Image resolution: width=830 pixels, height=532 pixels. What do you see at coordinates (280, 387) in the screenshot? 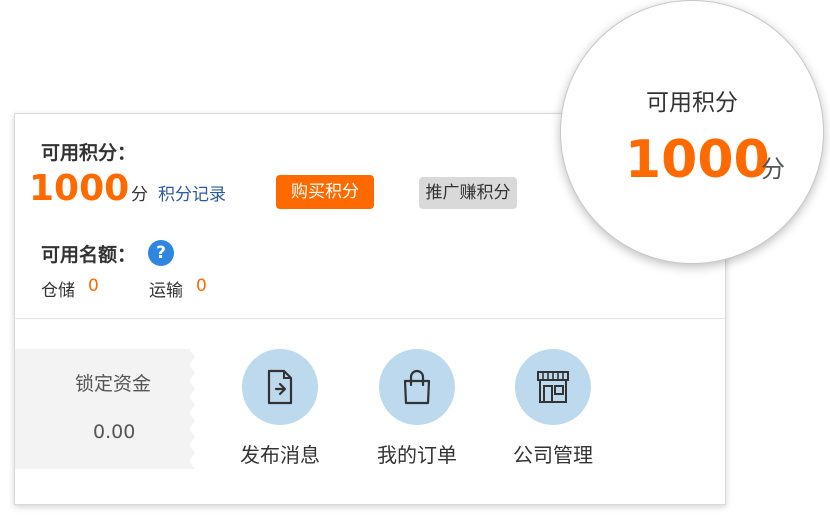
I see `publish-icon` at bounding box center [280, 387].